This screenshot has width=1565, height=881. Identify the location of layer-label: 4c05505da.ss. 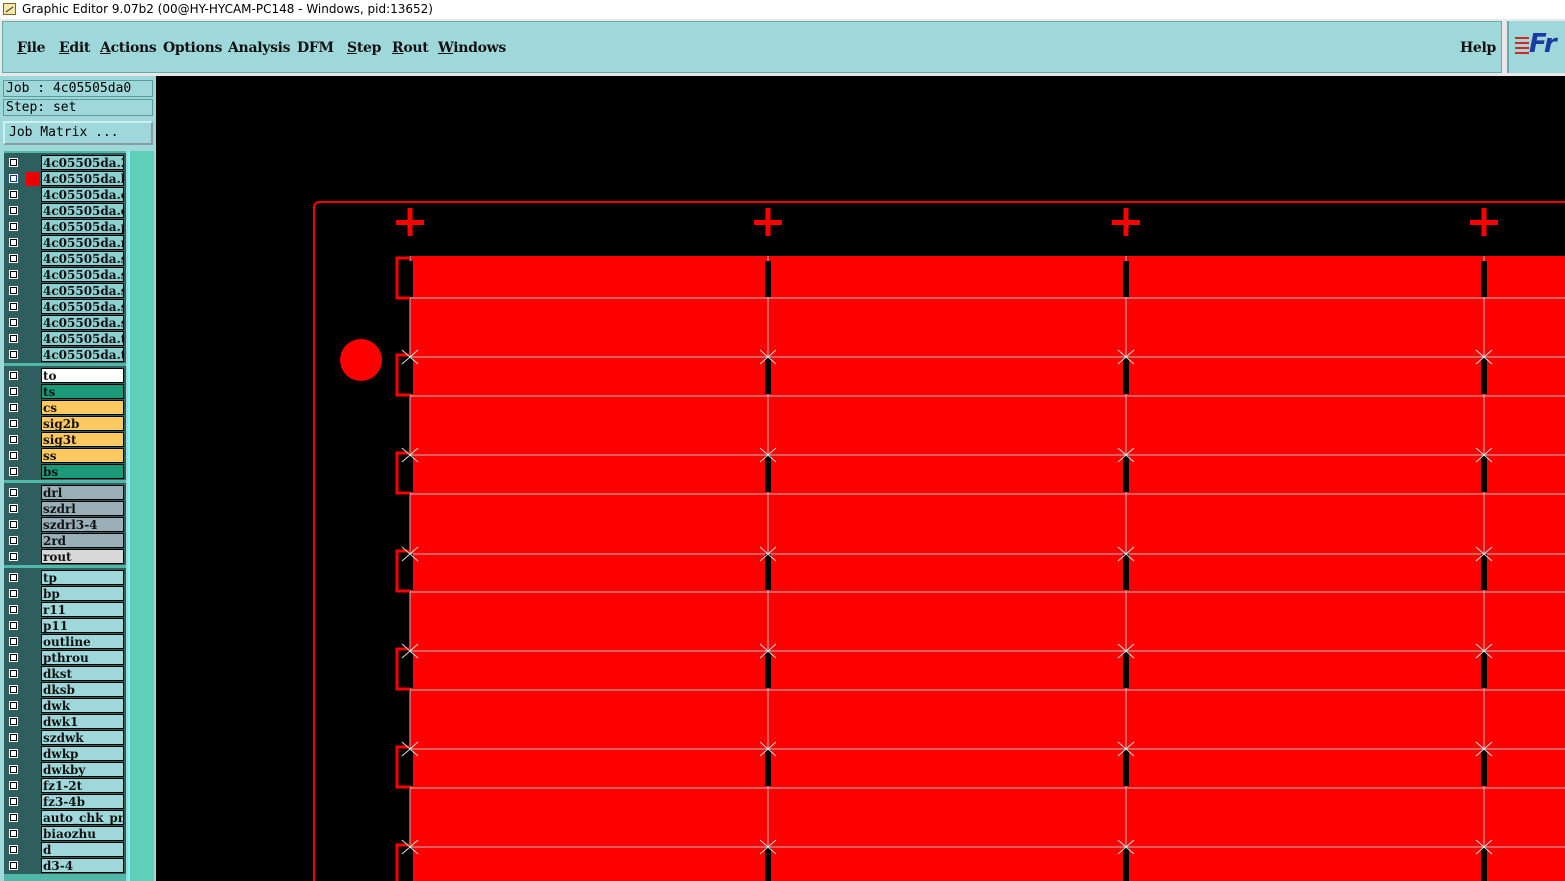
(82, 290).